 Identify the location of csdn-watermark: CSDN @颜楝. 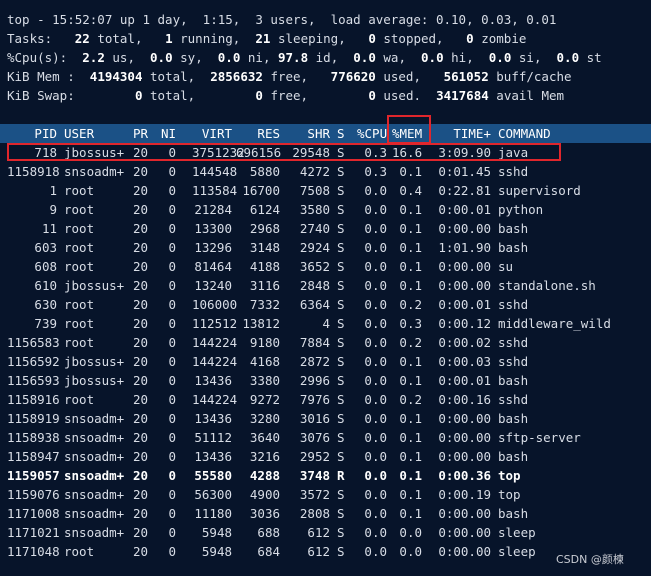
(590, 559).